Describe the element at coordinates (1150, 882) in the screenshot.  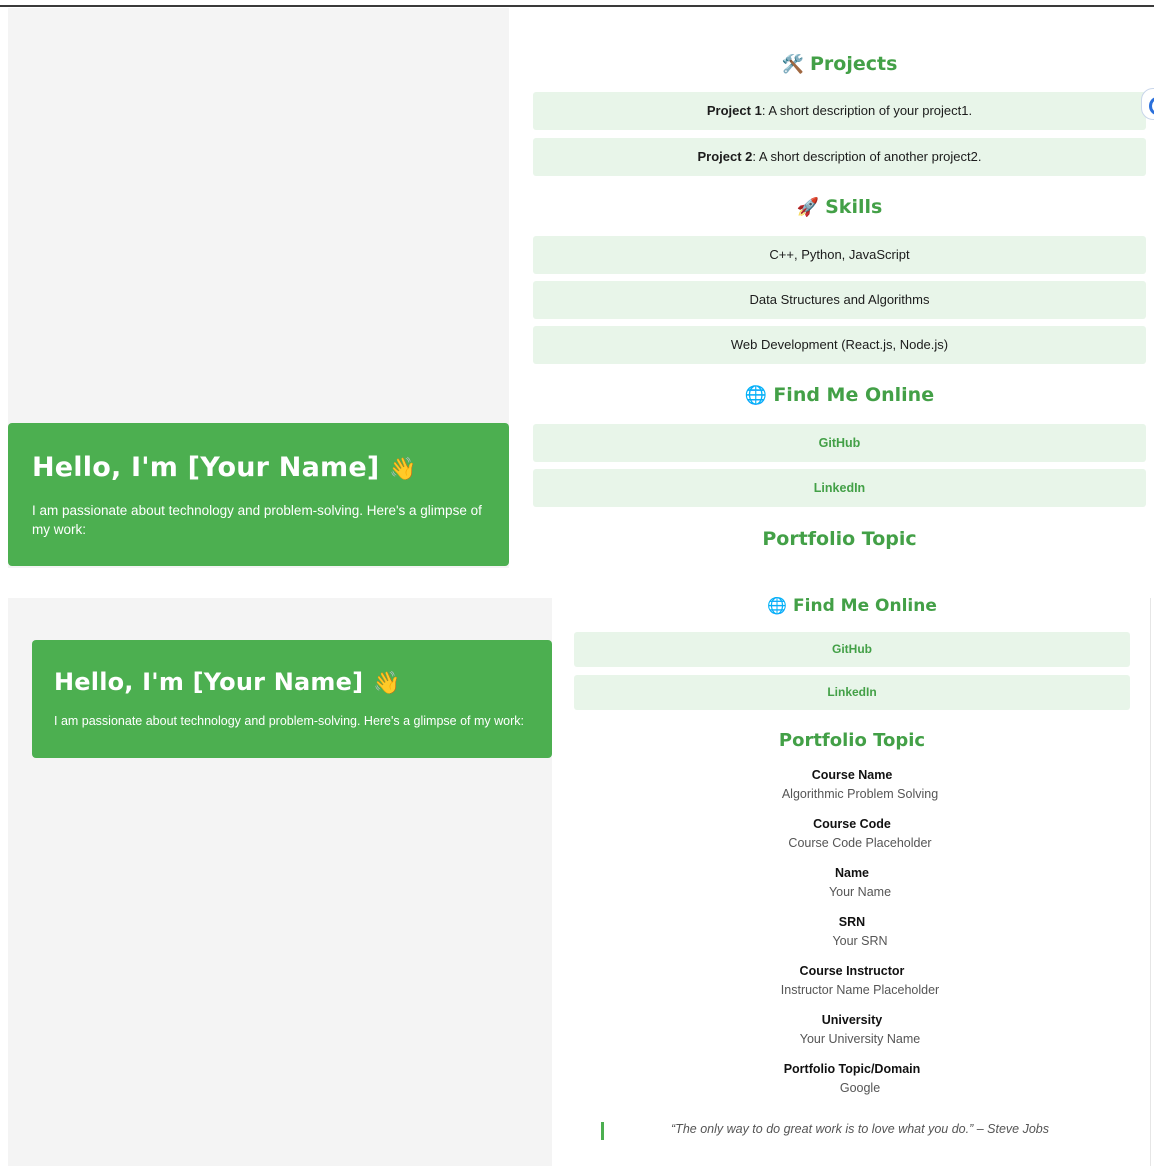
I see `panel-border` at that location.